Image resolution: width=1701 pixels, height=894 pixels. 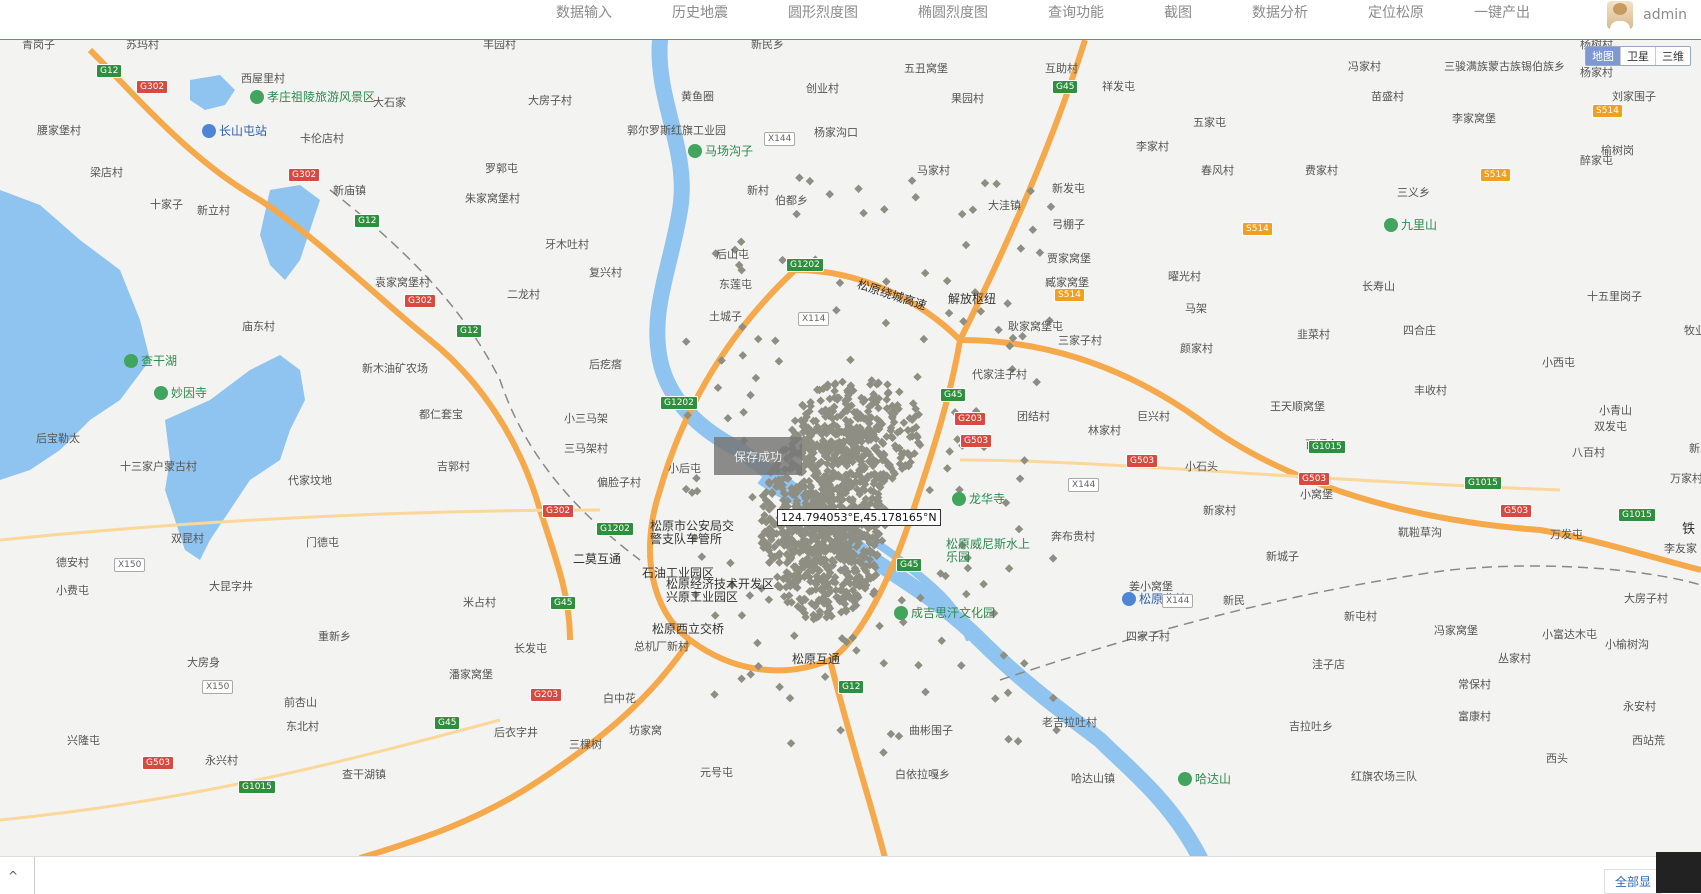 I want to click on poi-jiulishan: 九里山, so click(x=1410, y=224).